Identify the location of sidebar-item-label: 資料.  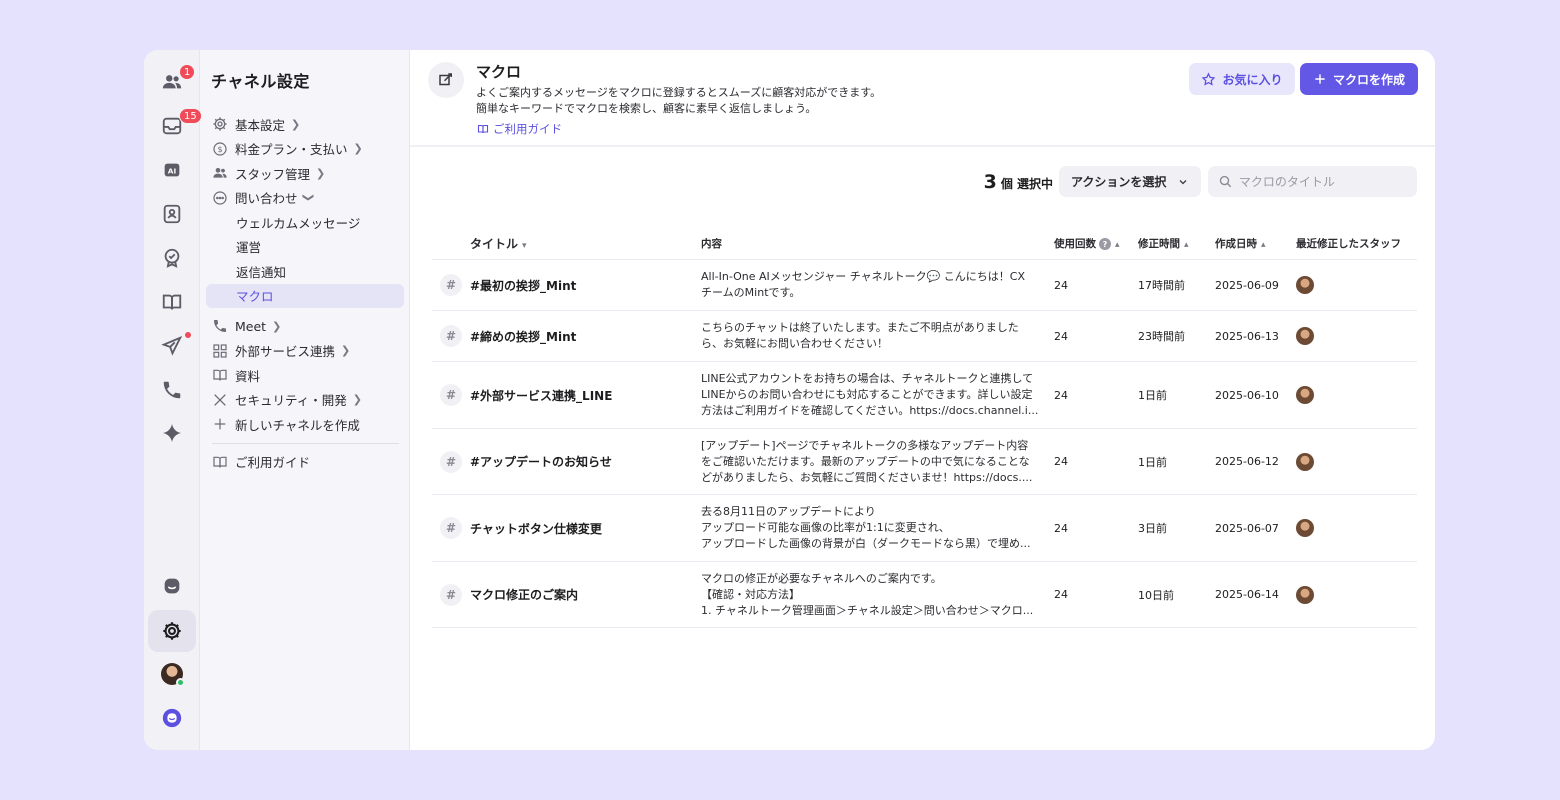
(248, 376).